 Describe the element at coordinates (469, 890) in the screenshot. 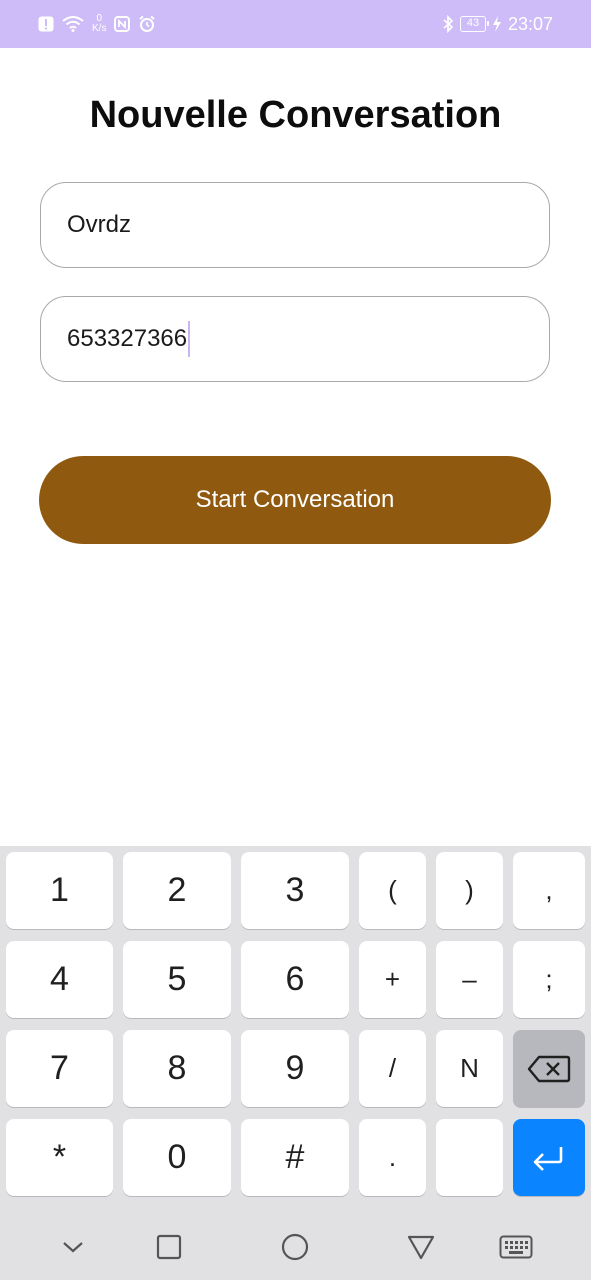

I see `key-right-paren: )` at that location.